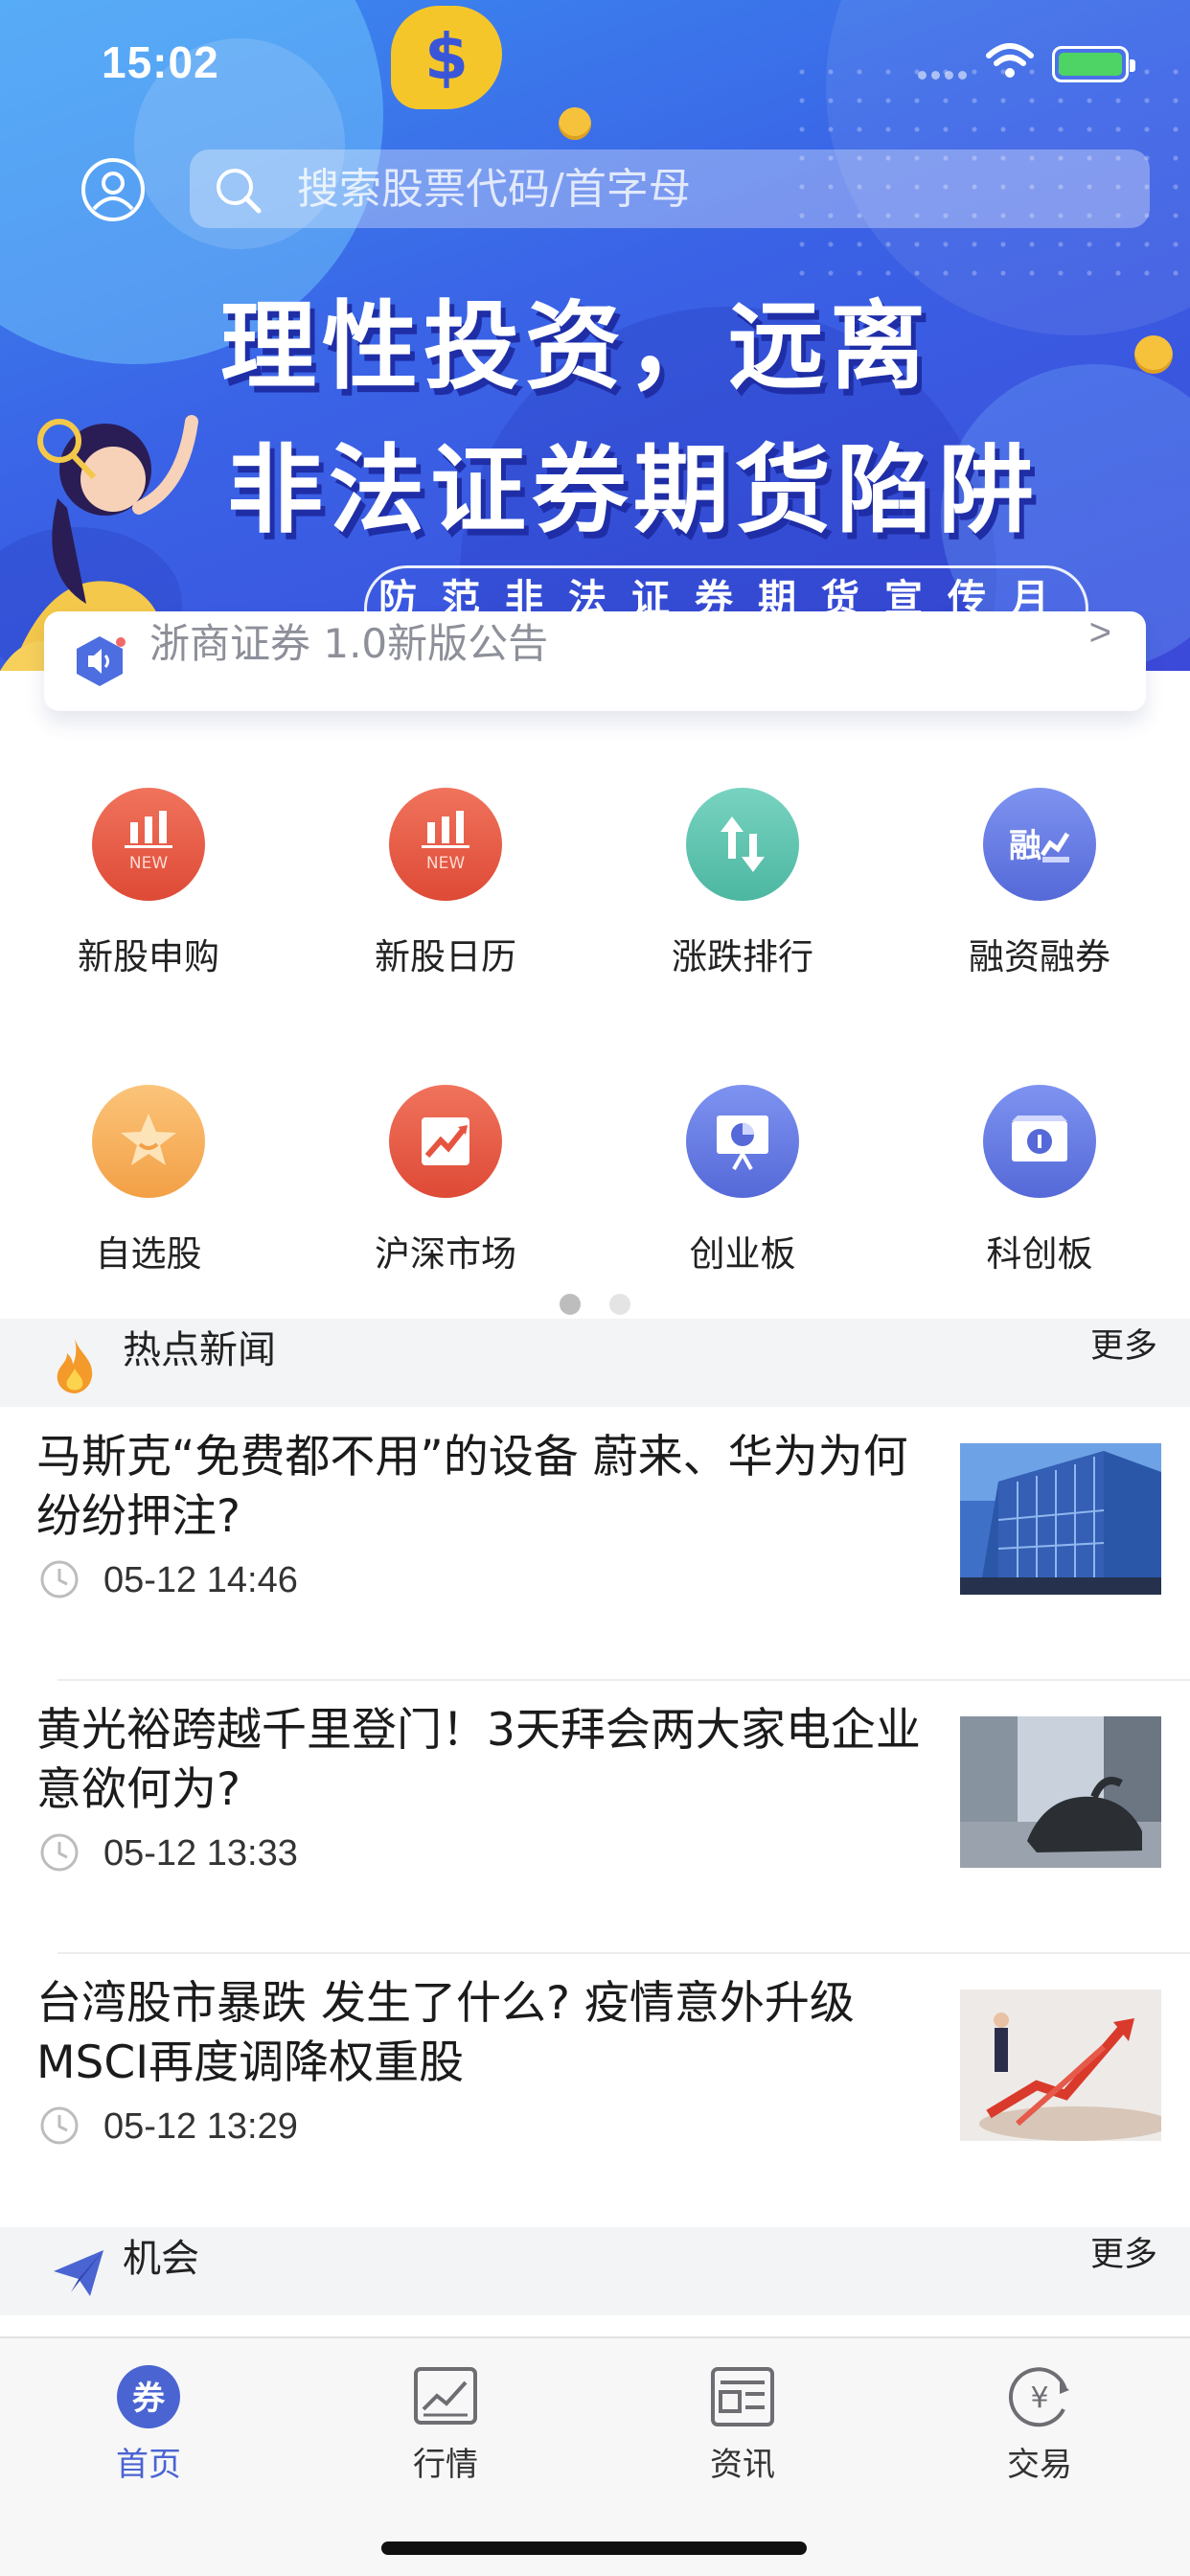  I want to click on page-dot, so click(620, 1304).